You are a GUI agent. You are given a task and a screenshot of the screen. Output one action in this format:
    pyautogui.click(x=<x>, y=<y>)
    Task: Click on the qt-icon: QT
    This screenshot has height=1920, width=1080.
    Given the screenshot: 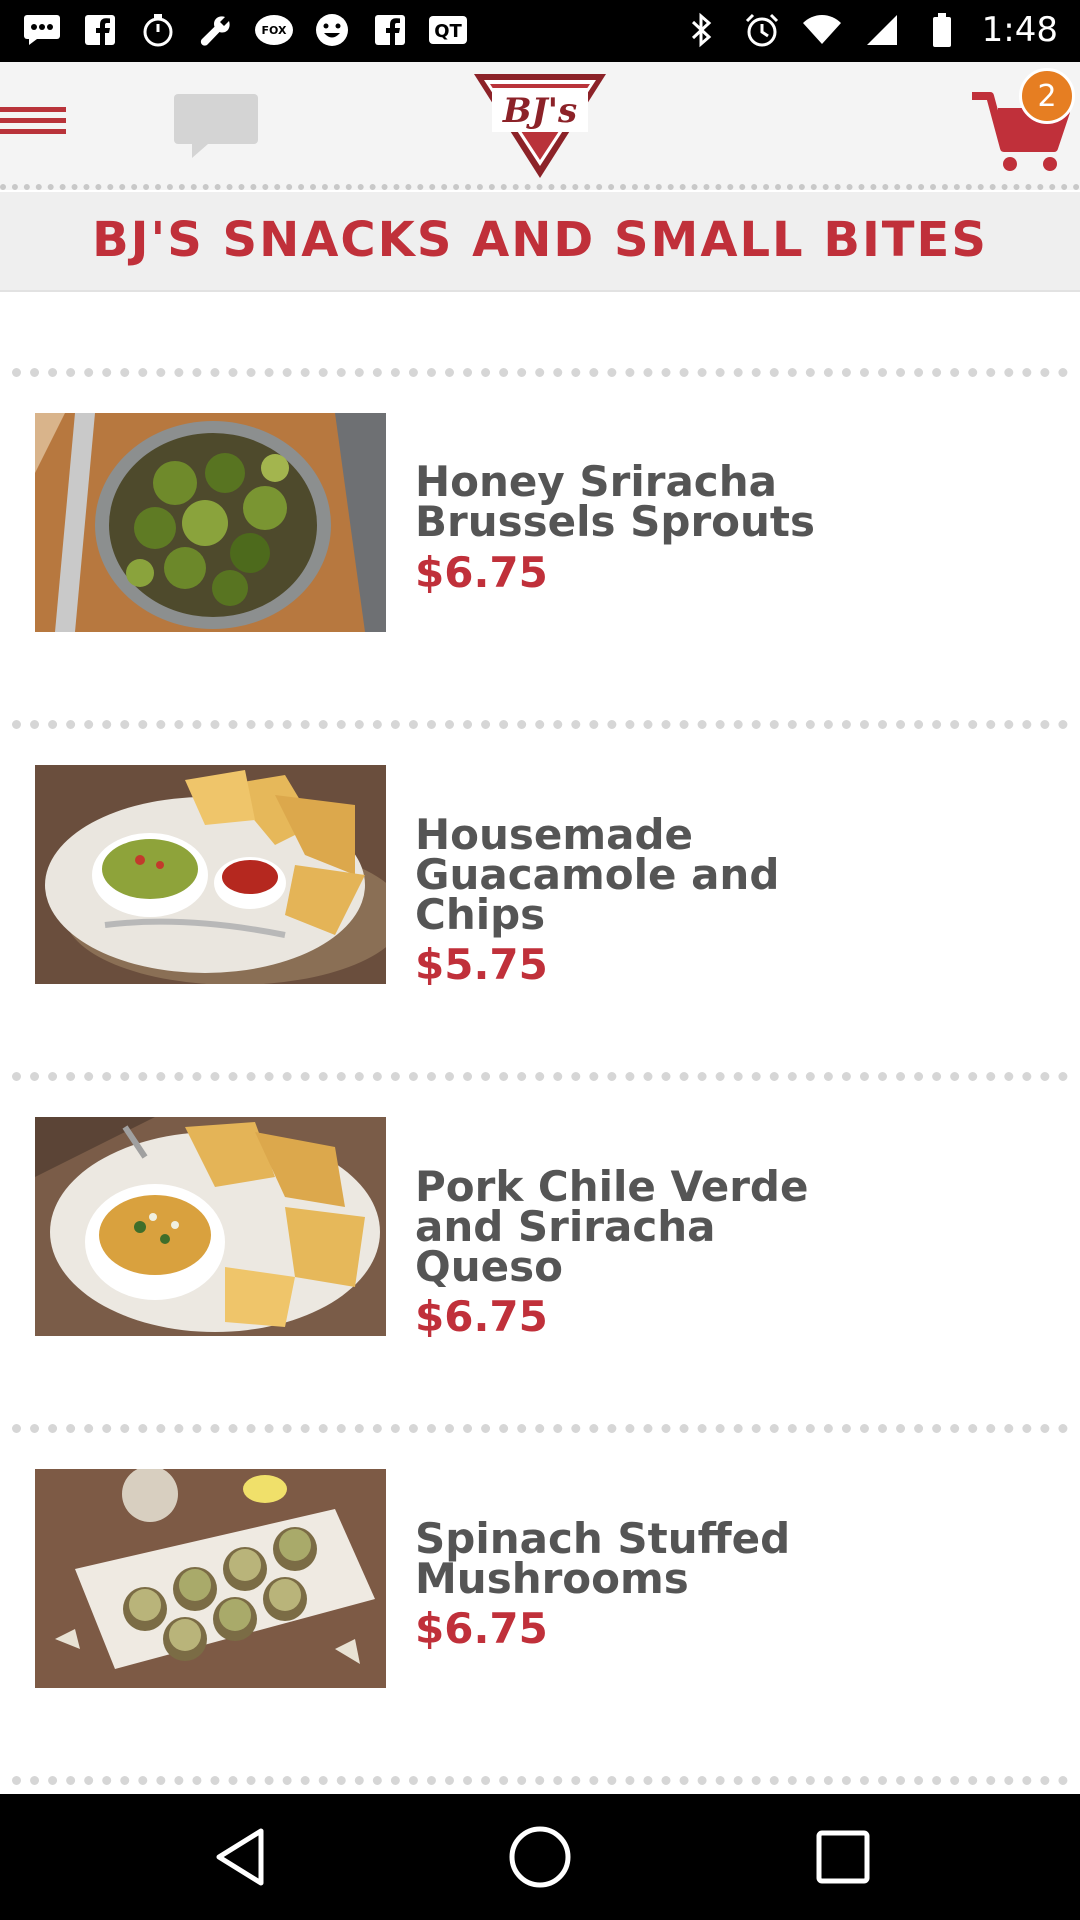 What is the action you would take?
    pyautogui.click(x=448, y=30)
    